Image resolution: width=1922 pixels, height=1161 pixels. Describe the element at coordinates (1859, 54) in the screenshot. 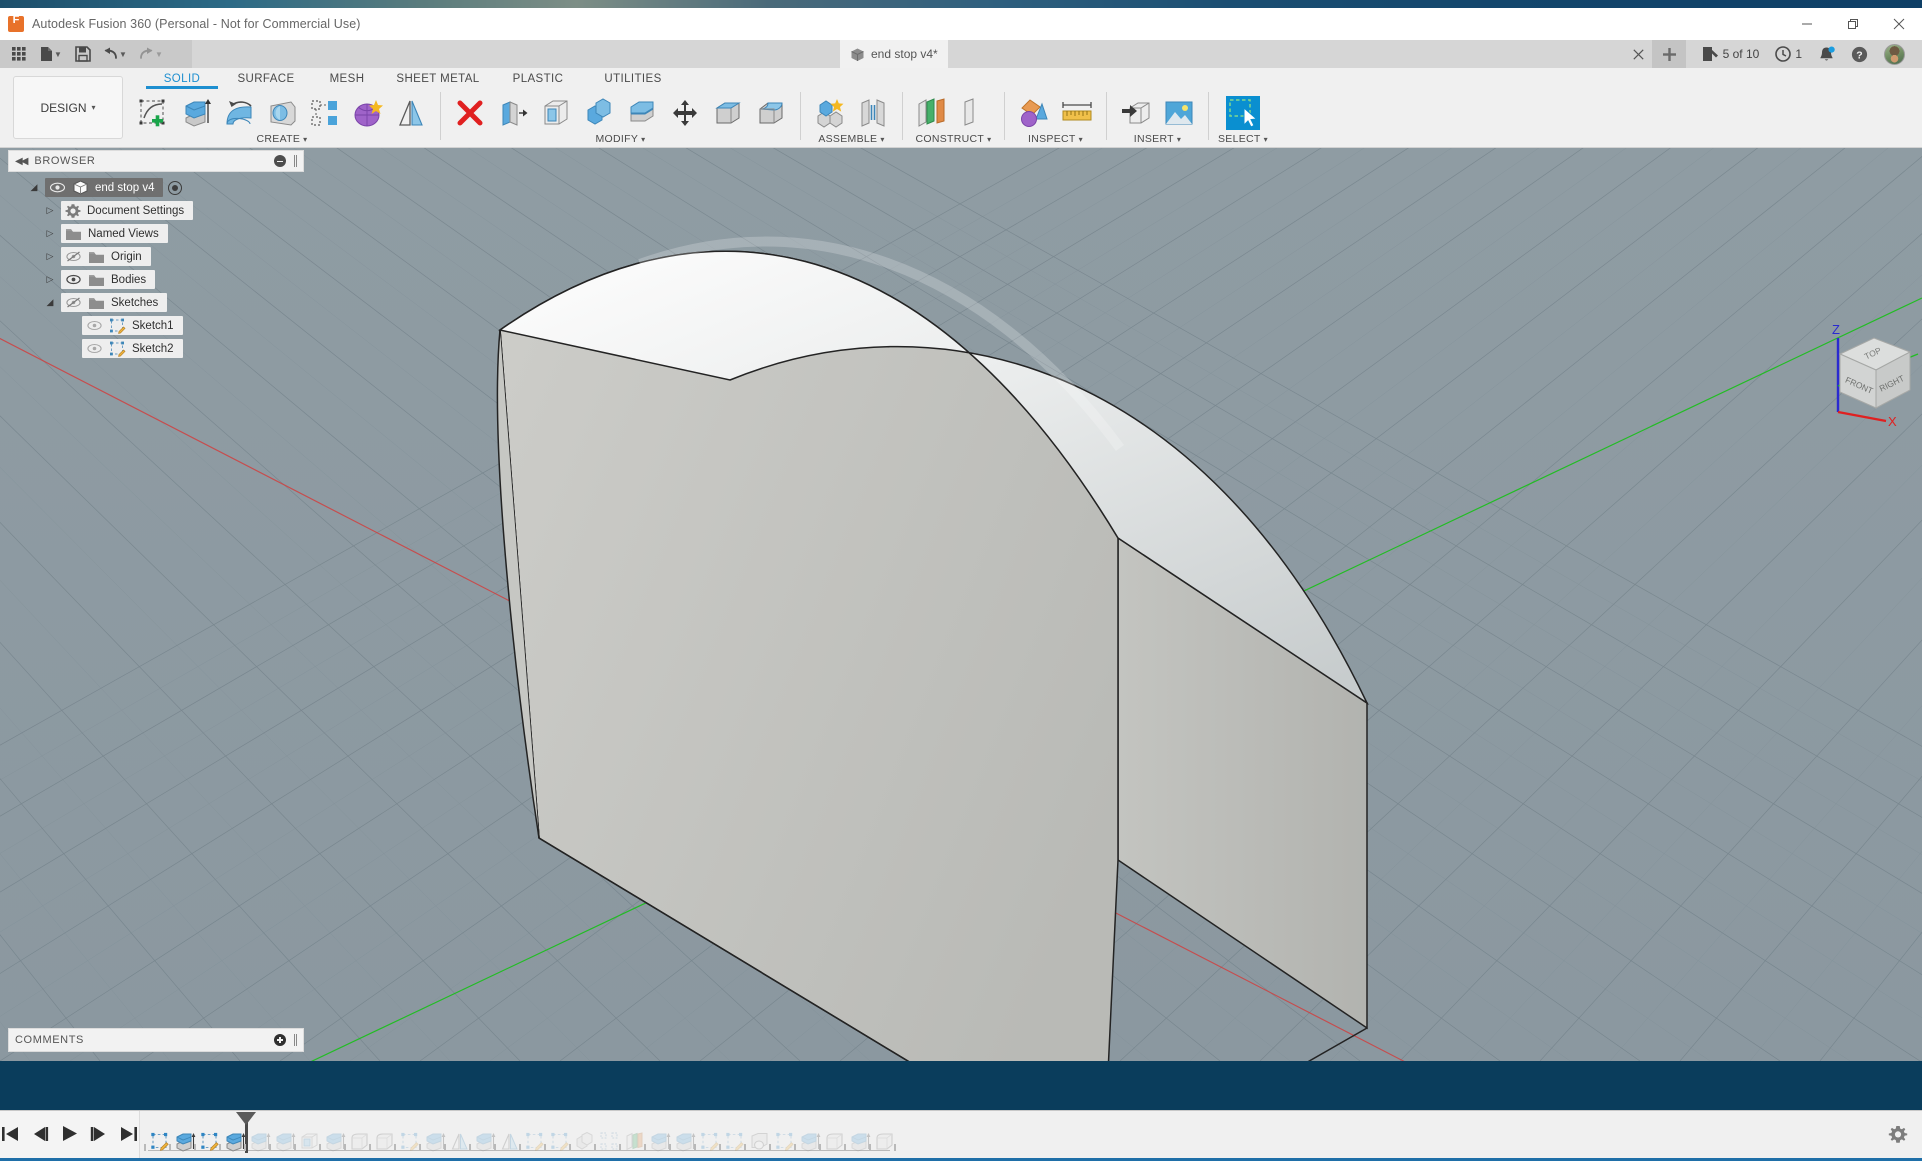

I see `help-button: ?` at that location.